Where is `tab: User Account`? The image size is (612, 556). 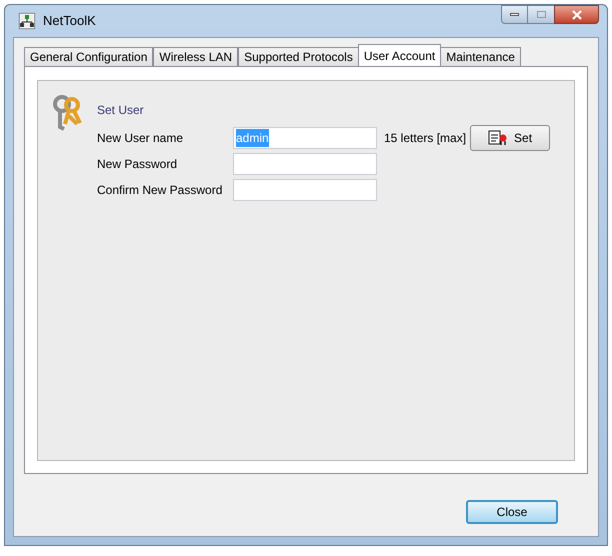
tab: User Account is located at coordinates (400, 55).